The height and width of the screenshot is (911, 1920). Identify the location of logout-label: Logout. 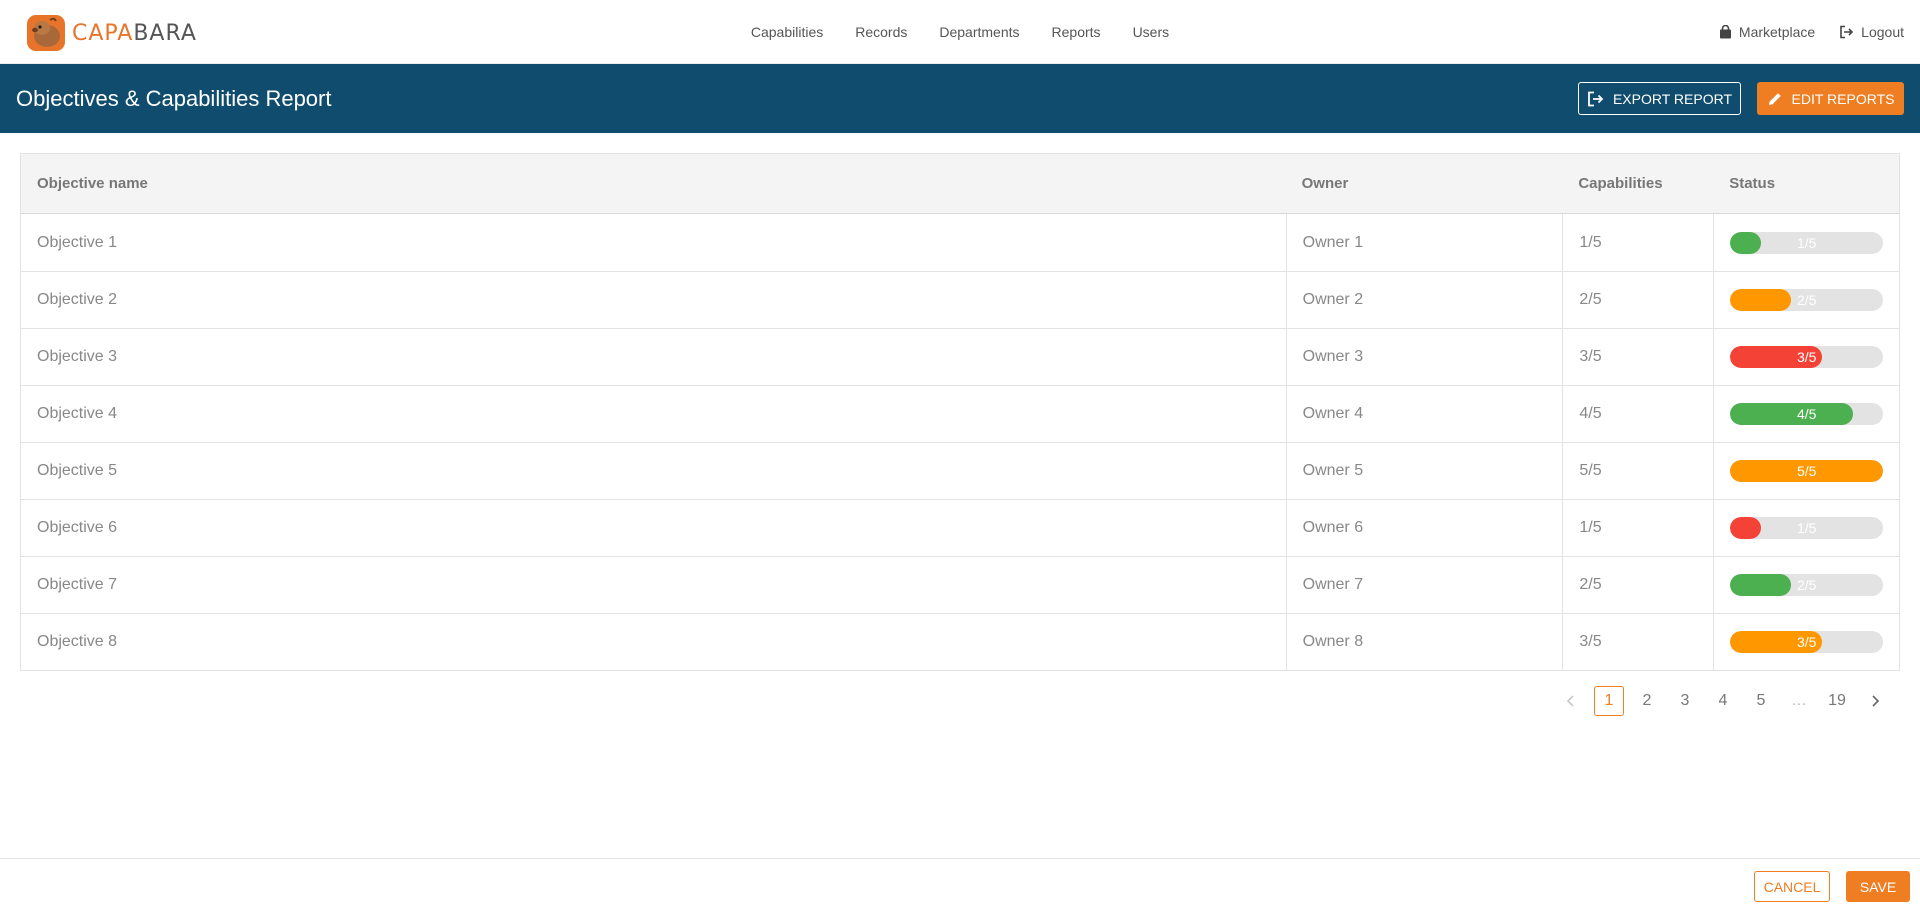
(1882, 32).